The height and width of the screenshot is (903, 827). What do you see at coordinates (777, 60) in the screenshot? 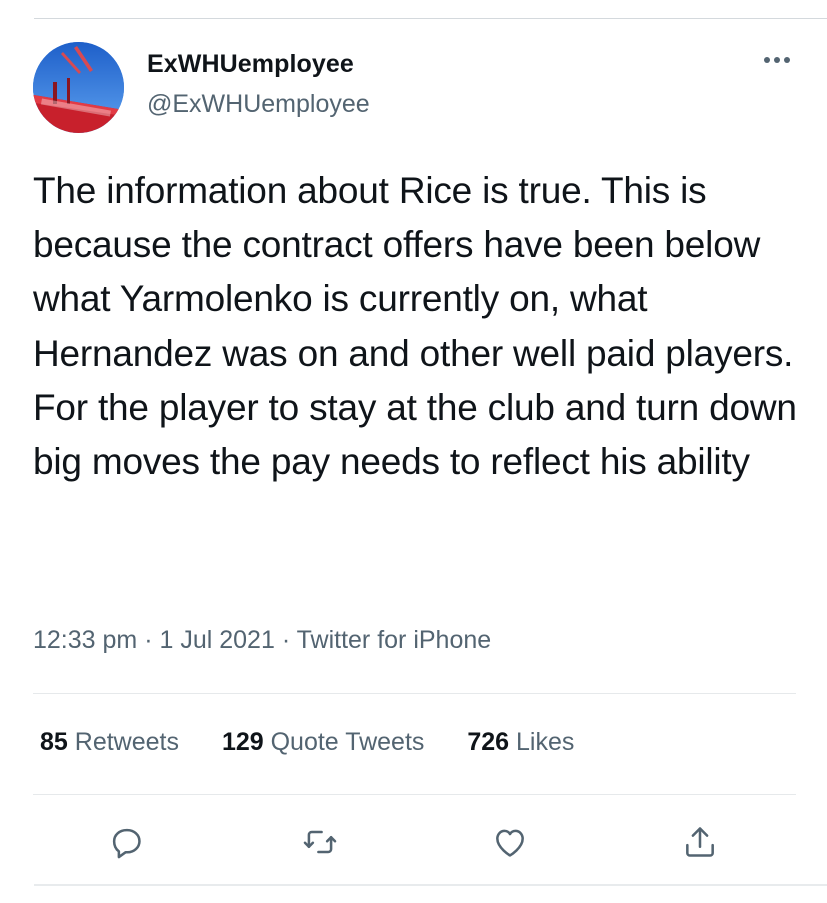
I see `more-icon` at bounding box center [777, 60].